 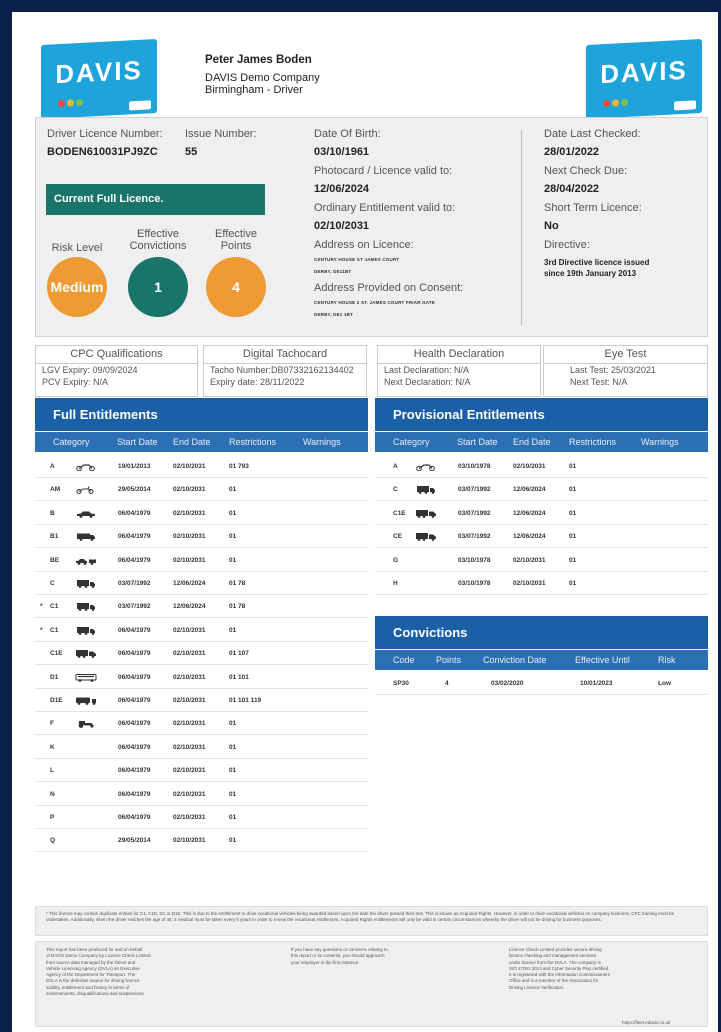 What do you see at coordinates (474, 560) in the screenshot?
I see `entitlement-start-date: 03/10/1978` at bounding box center [474, 560].